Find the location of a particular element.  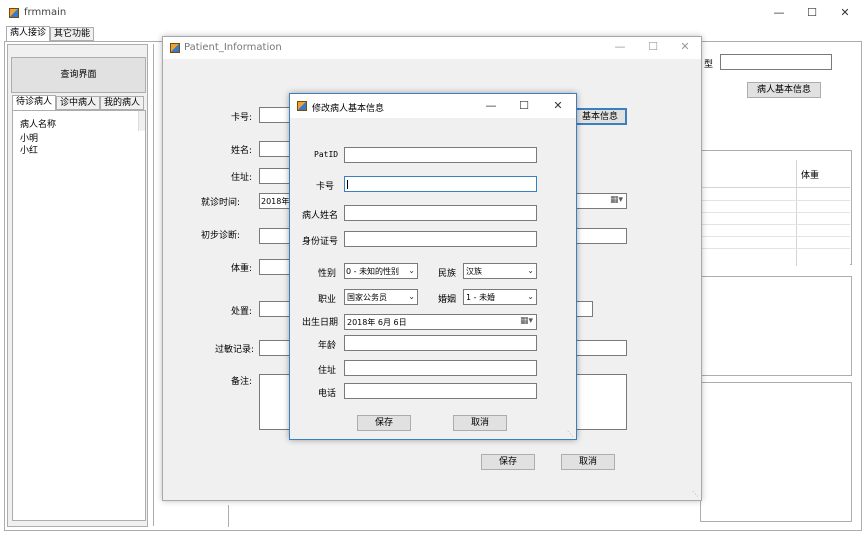

list-header: 病人名称 is located at coordinates (38, 125).